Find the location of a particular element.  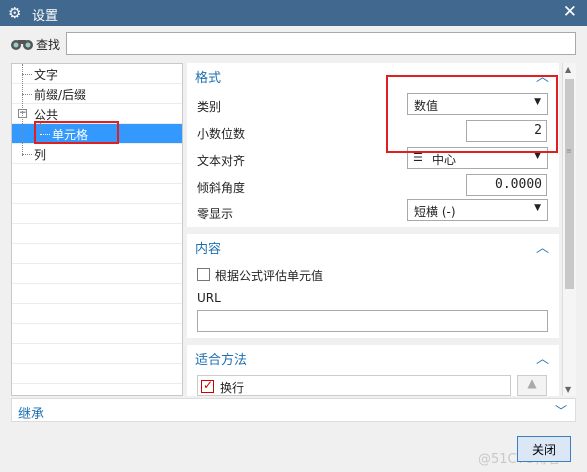

wrap-label: 换行 is located at coordinates (232, 388).